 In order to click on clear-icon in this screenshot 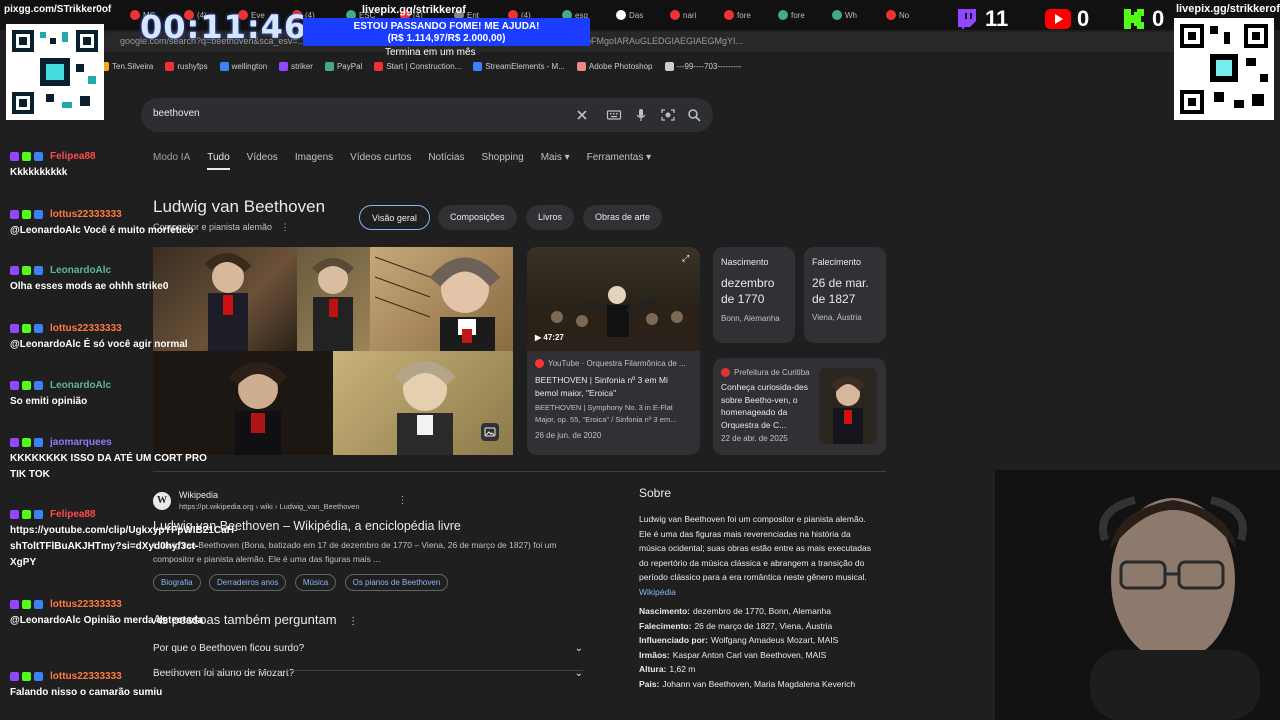, I will do `click(582, 115)`.